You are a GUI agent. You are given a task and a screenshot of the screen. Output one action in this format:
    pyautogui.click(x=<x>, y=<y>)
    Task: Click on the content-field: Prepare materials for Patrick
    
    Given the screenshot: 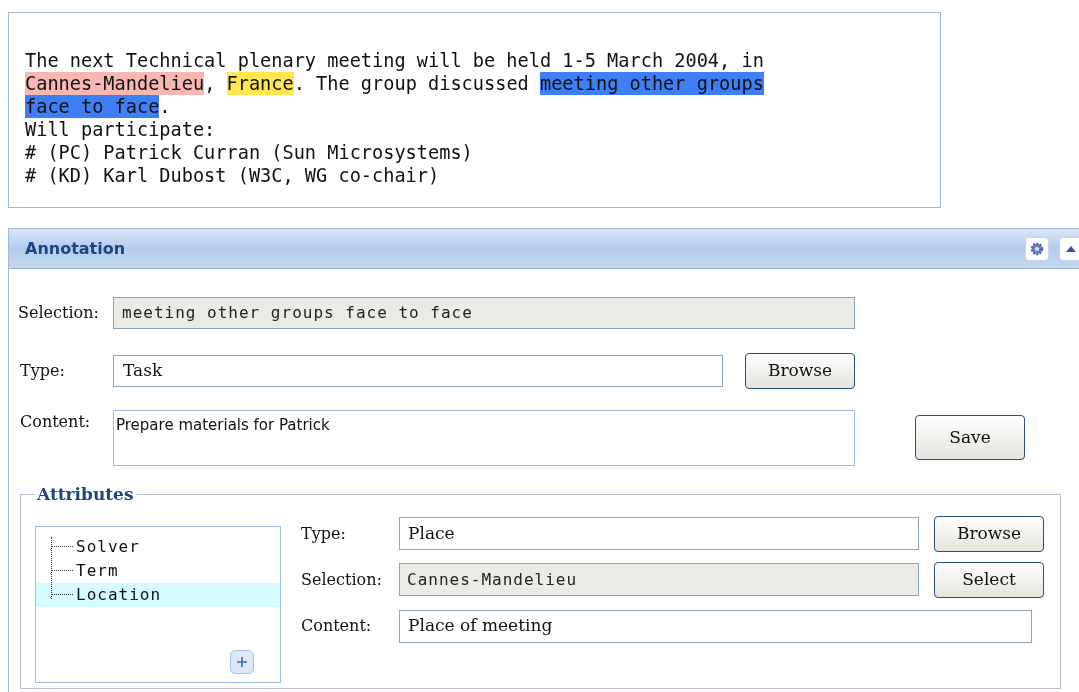 What is the action you would take?
    pyautogui.click(x=484, y=438)
    